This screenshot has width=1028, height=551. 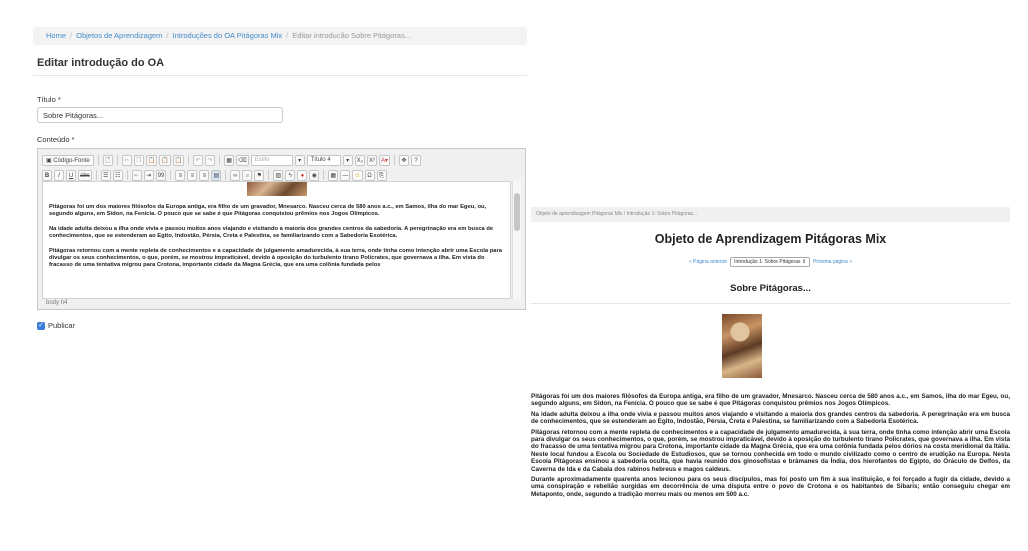 I want to click on paste-word-button: 📋, so click(x=178, y=160).